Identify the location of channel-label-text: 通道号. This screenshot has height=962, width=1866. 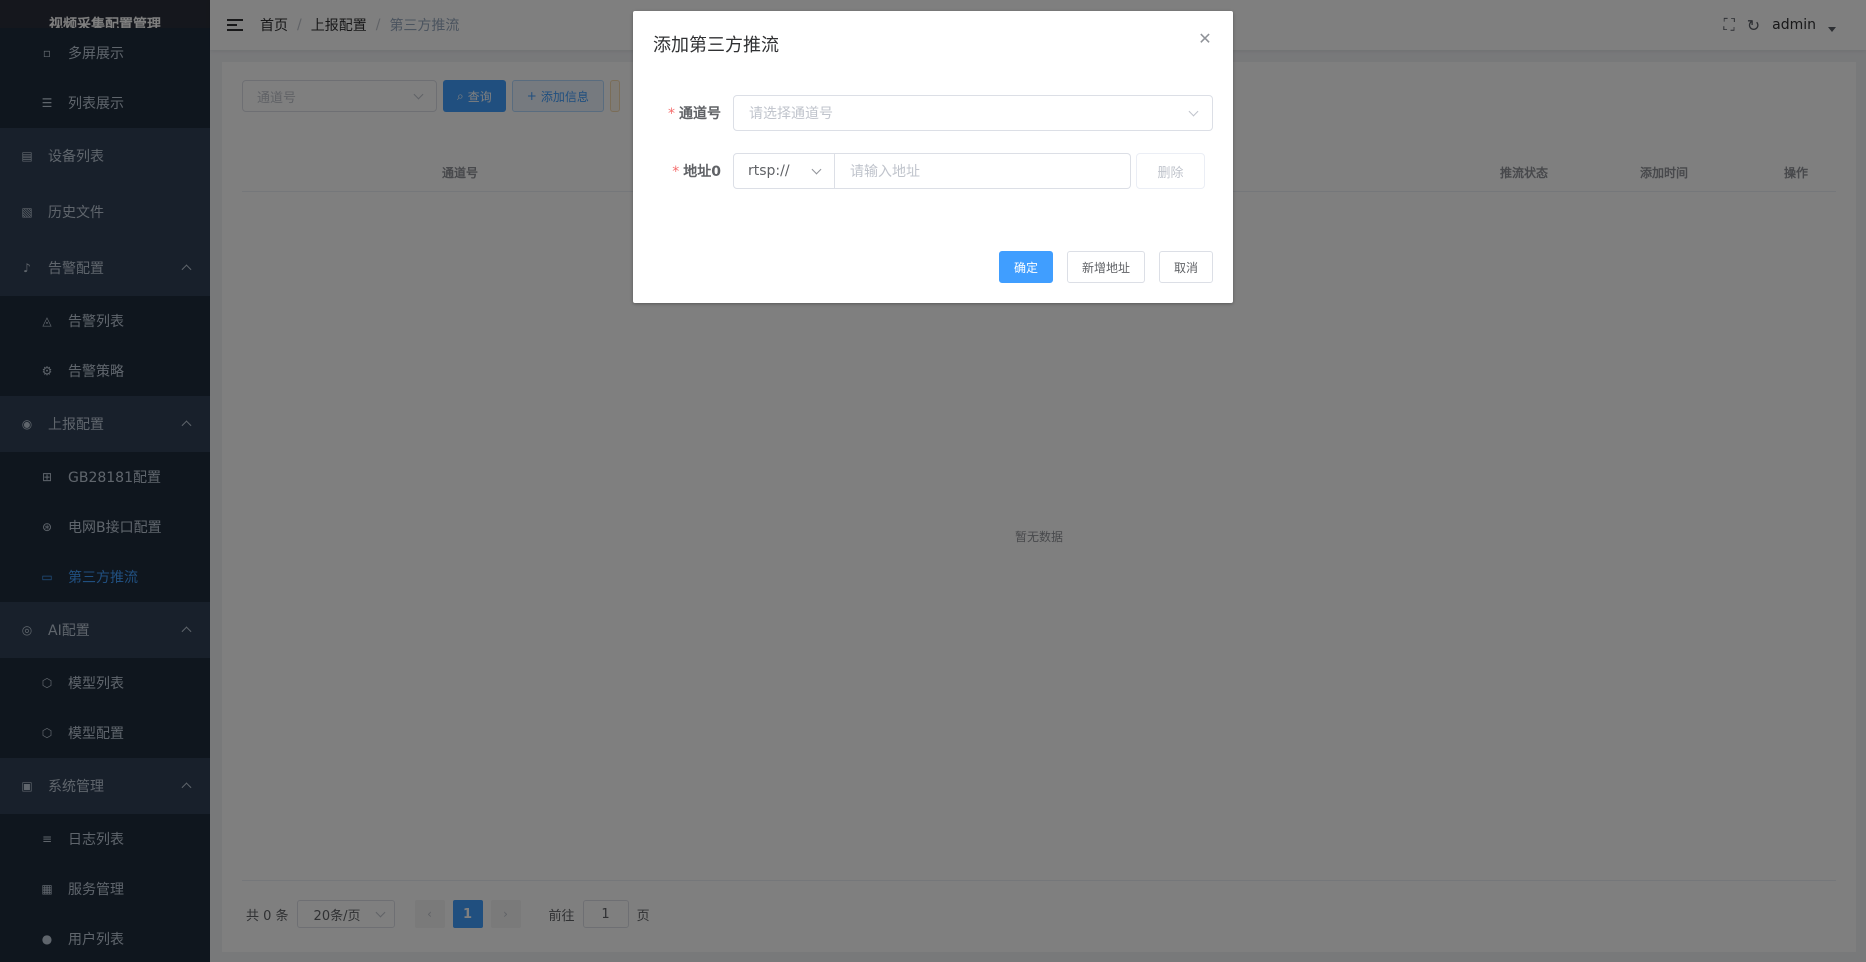
(700, 114).